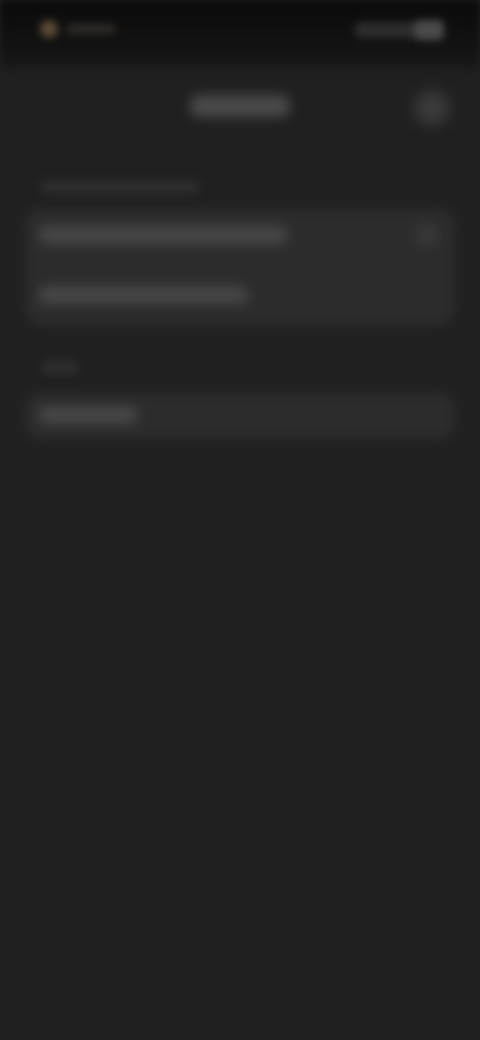  I want to click on page-title, so click(240, 106).